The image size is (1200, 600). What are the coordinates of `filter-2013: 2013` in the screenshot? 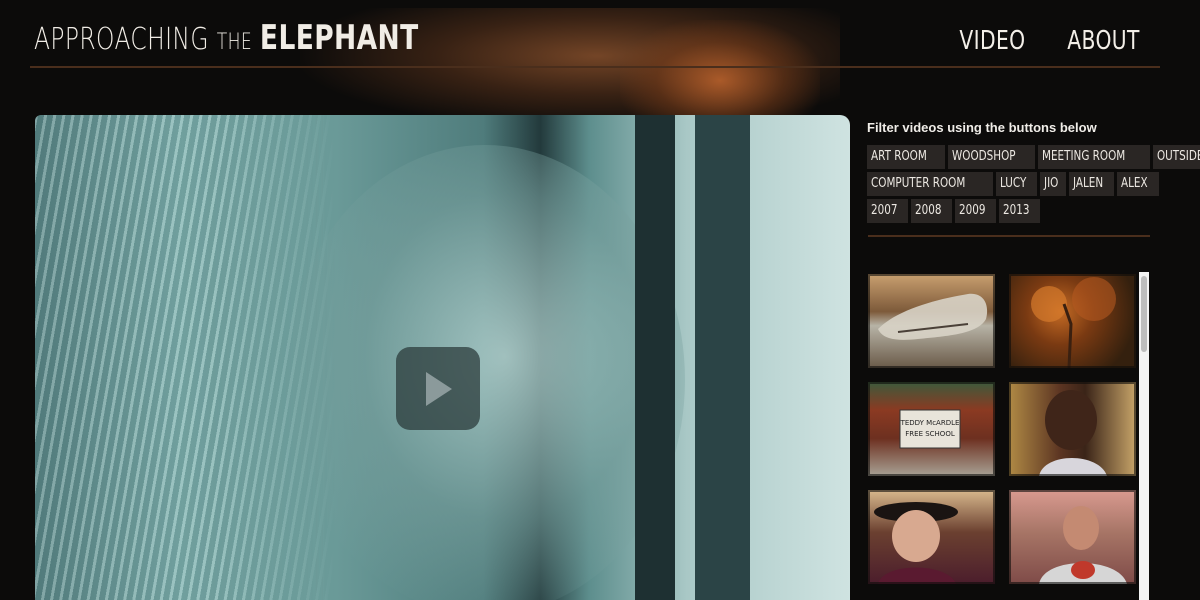 It's located at (1020, 211).